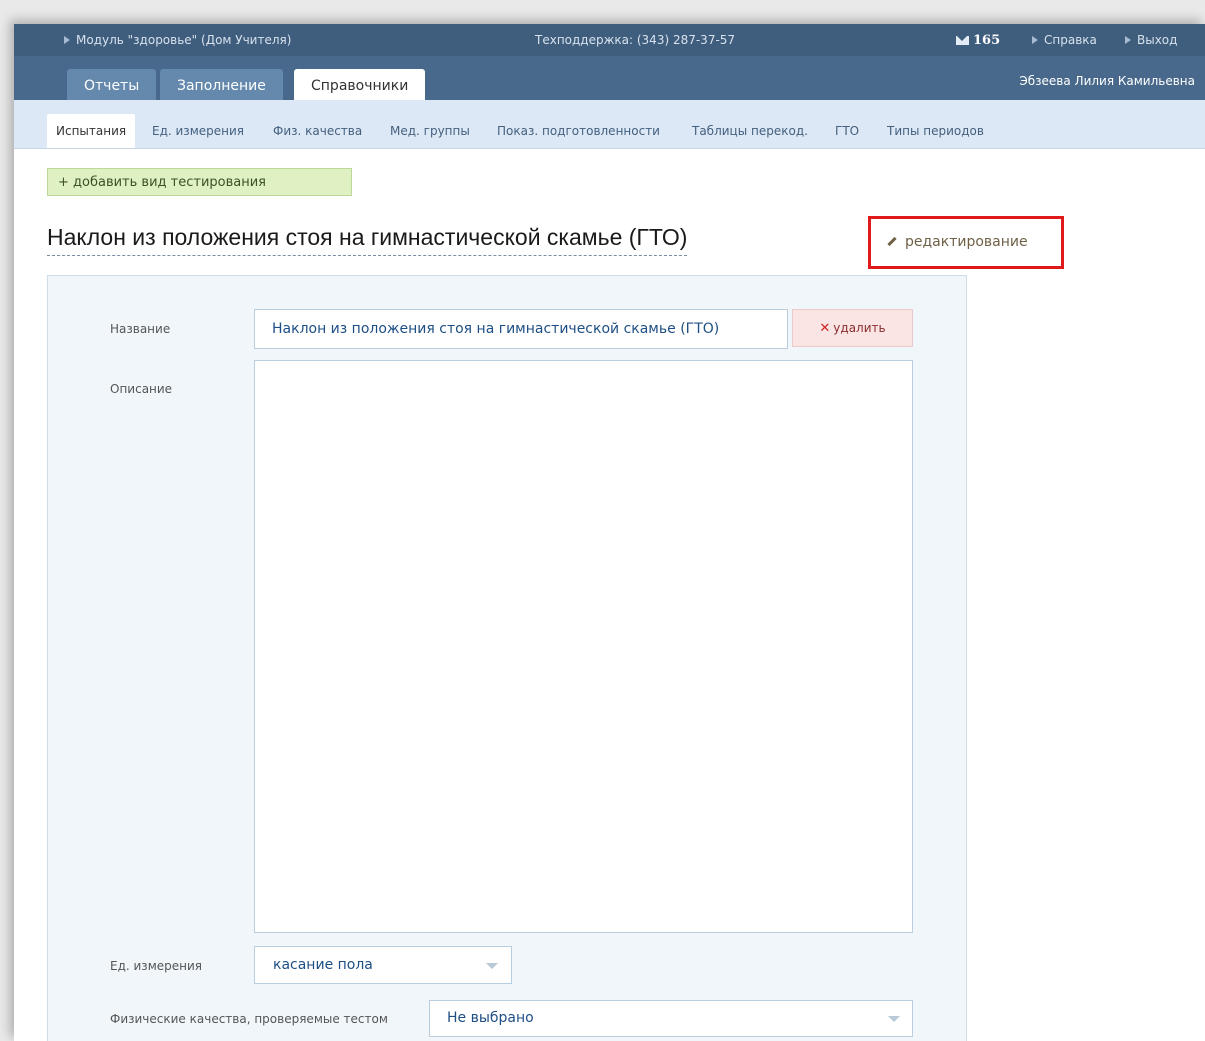 The height and width of the screenshot is (1041, 1205). Describe the element at coordinates (859, 328) in the screenshot. I see `delete-label: удалить` at that location.